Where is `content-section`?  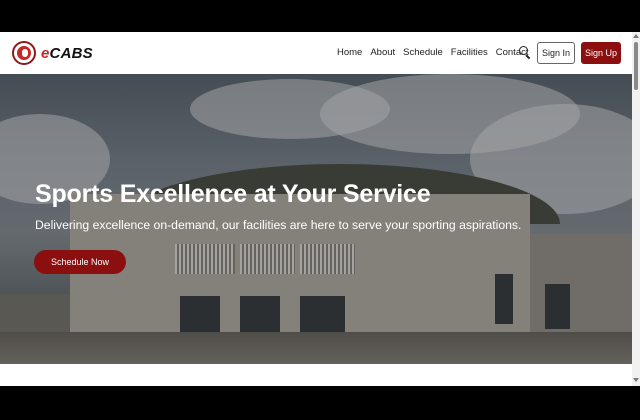 content-section is located at coordinates (316, 375).